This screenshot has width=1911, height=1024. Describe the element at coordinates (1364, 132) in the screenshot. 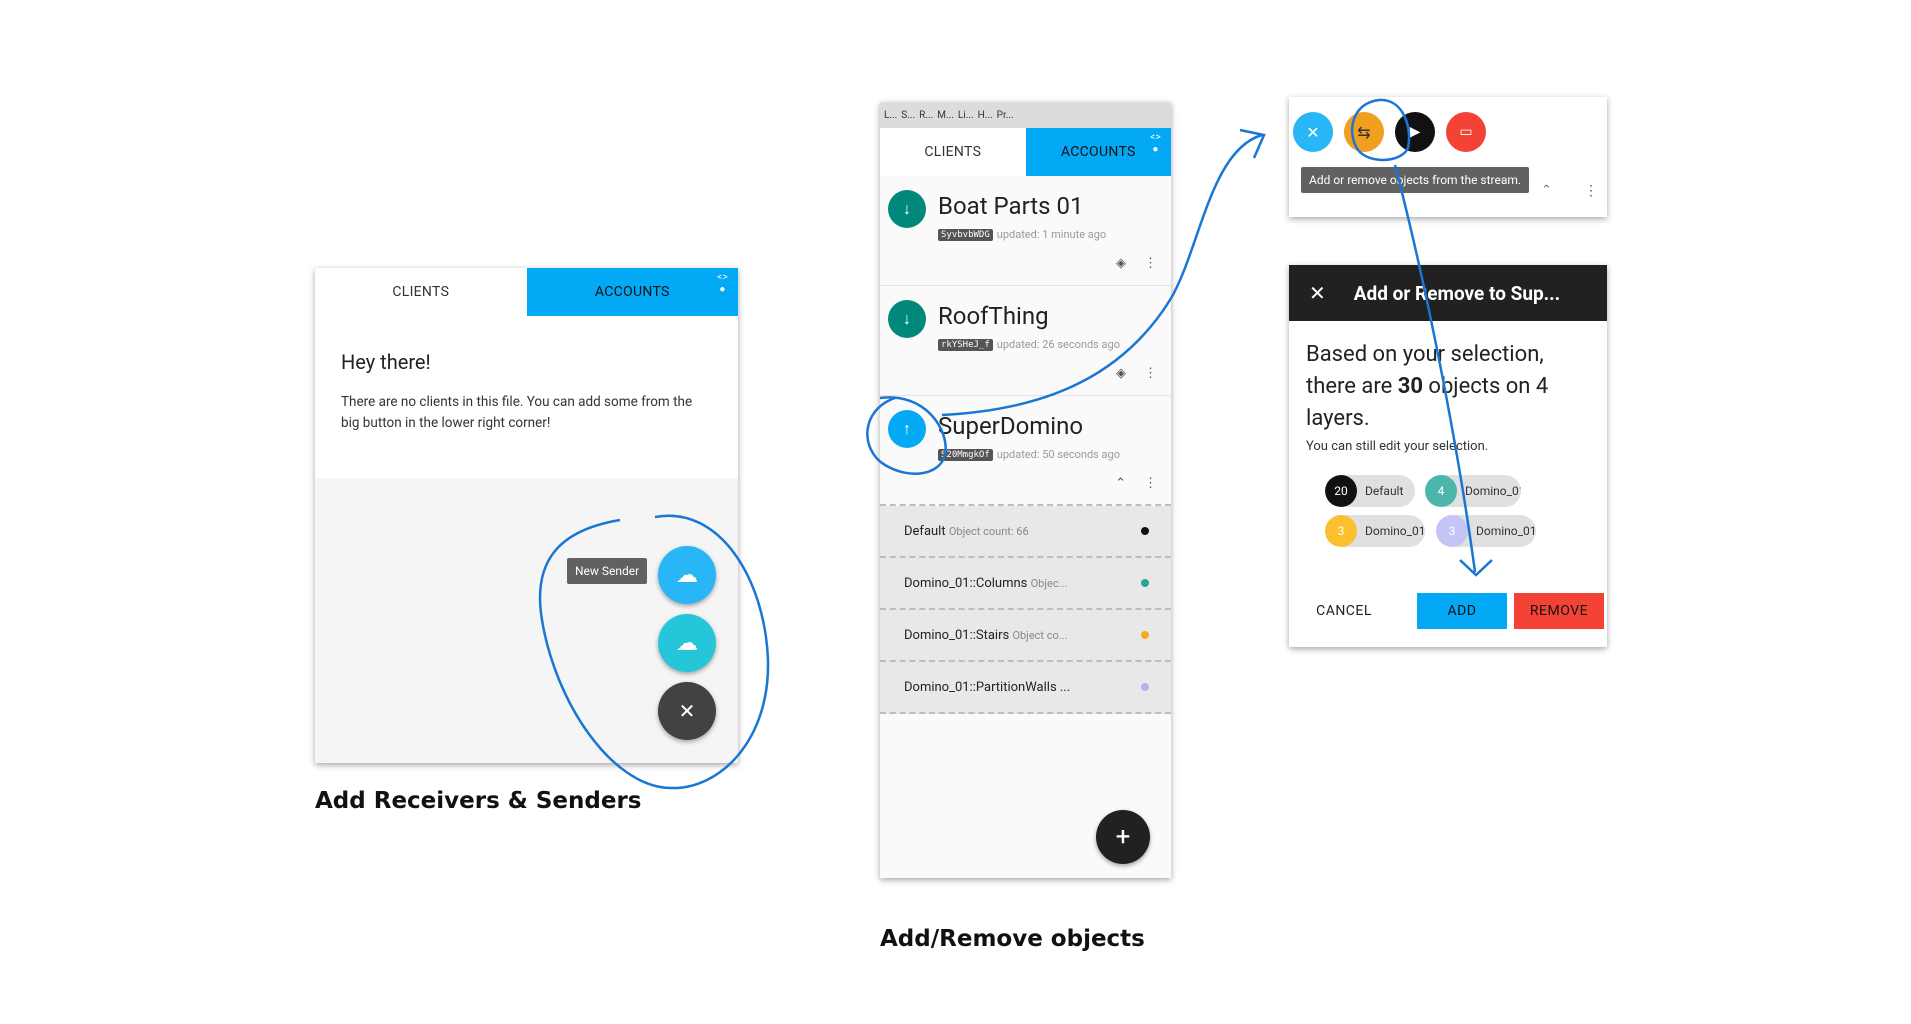

I see `add-remove-objects-button: ⇆` at that location.